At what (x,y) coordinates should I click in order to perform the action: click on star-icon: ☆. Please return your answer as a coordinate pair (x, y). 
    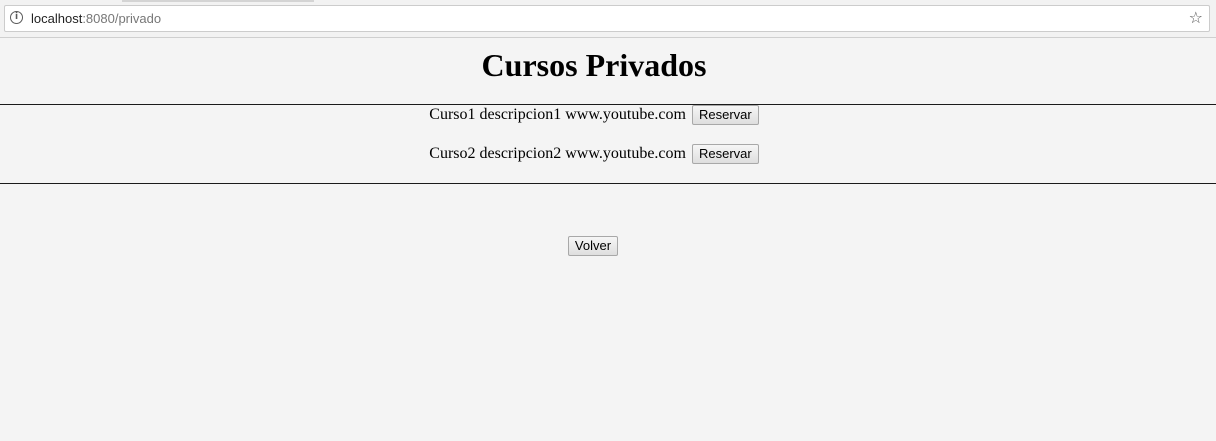
    Looking at the image, I should click on (1196, 18).